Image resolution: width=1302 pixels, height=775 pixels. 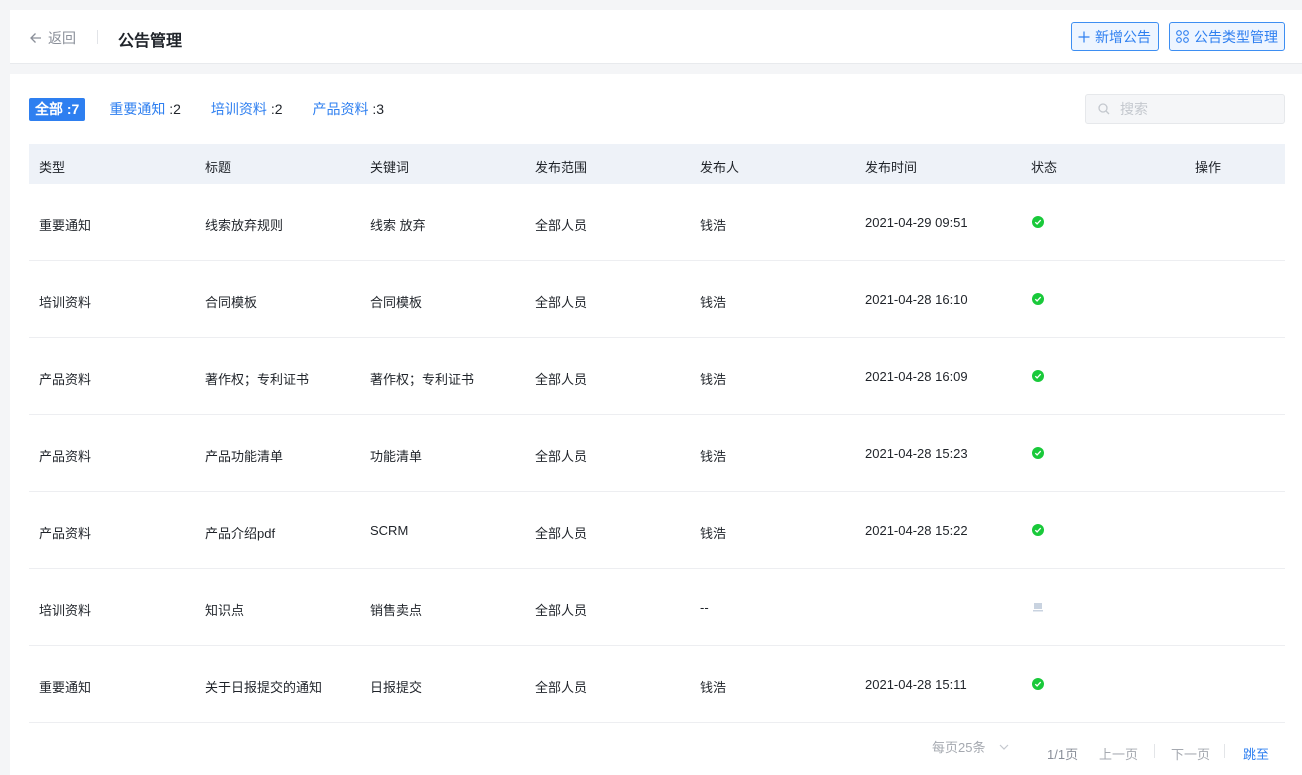 I want to click on page-size-select: 每页25条, so click(x=970, y=746).